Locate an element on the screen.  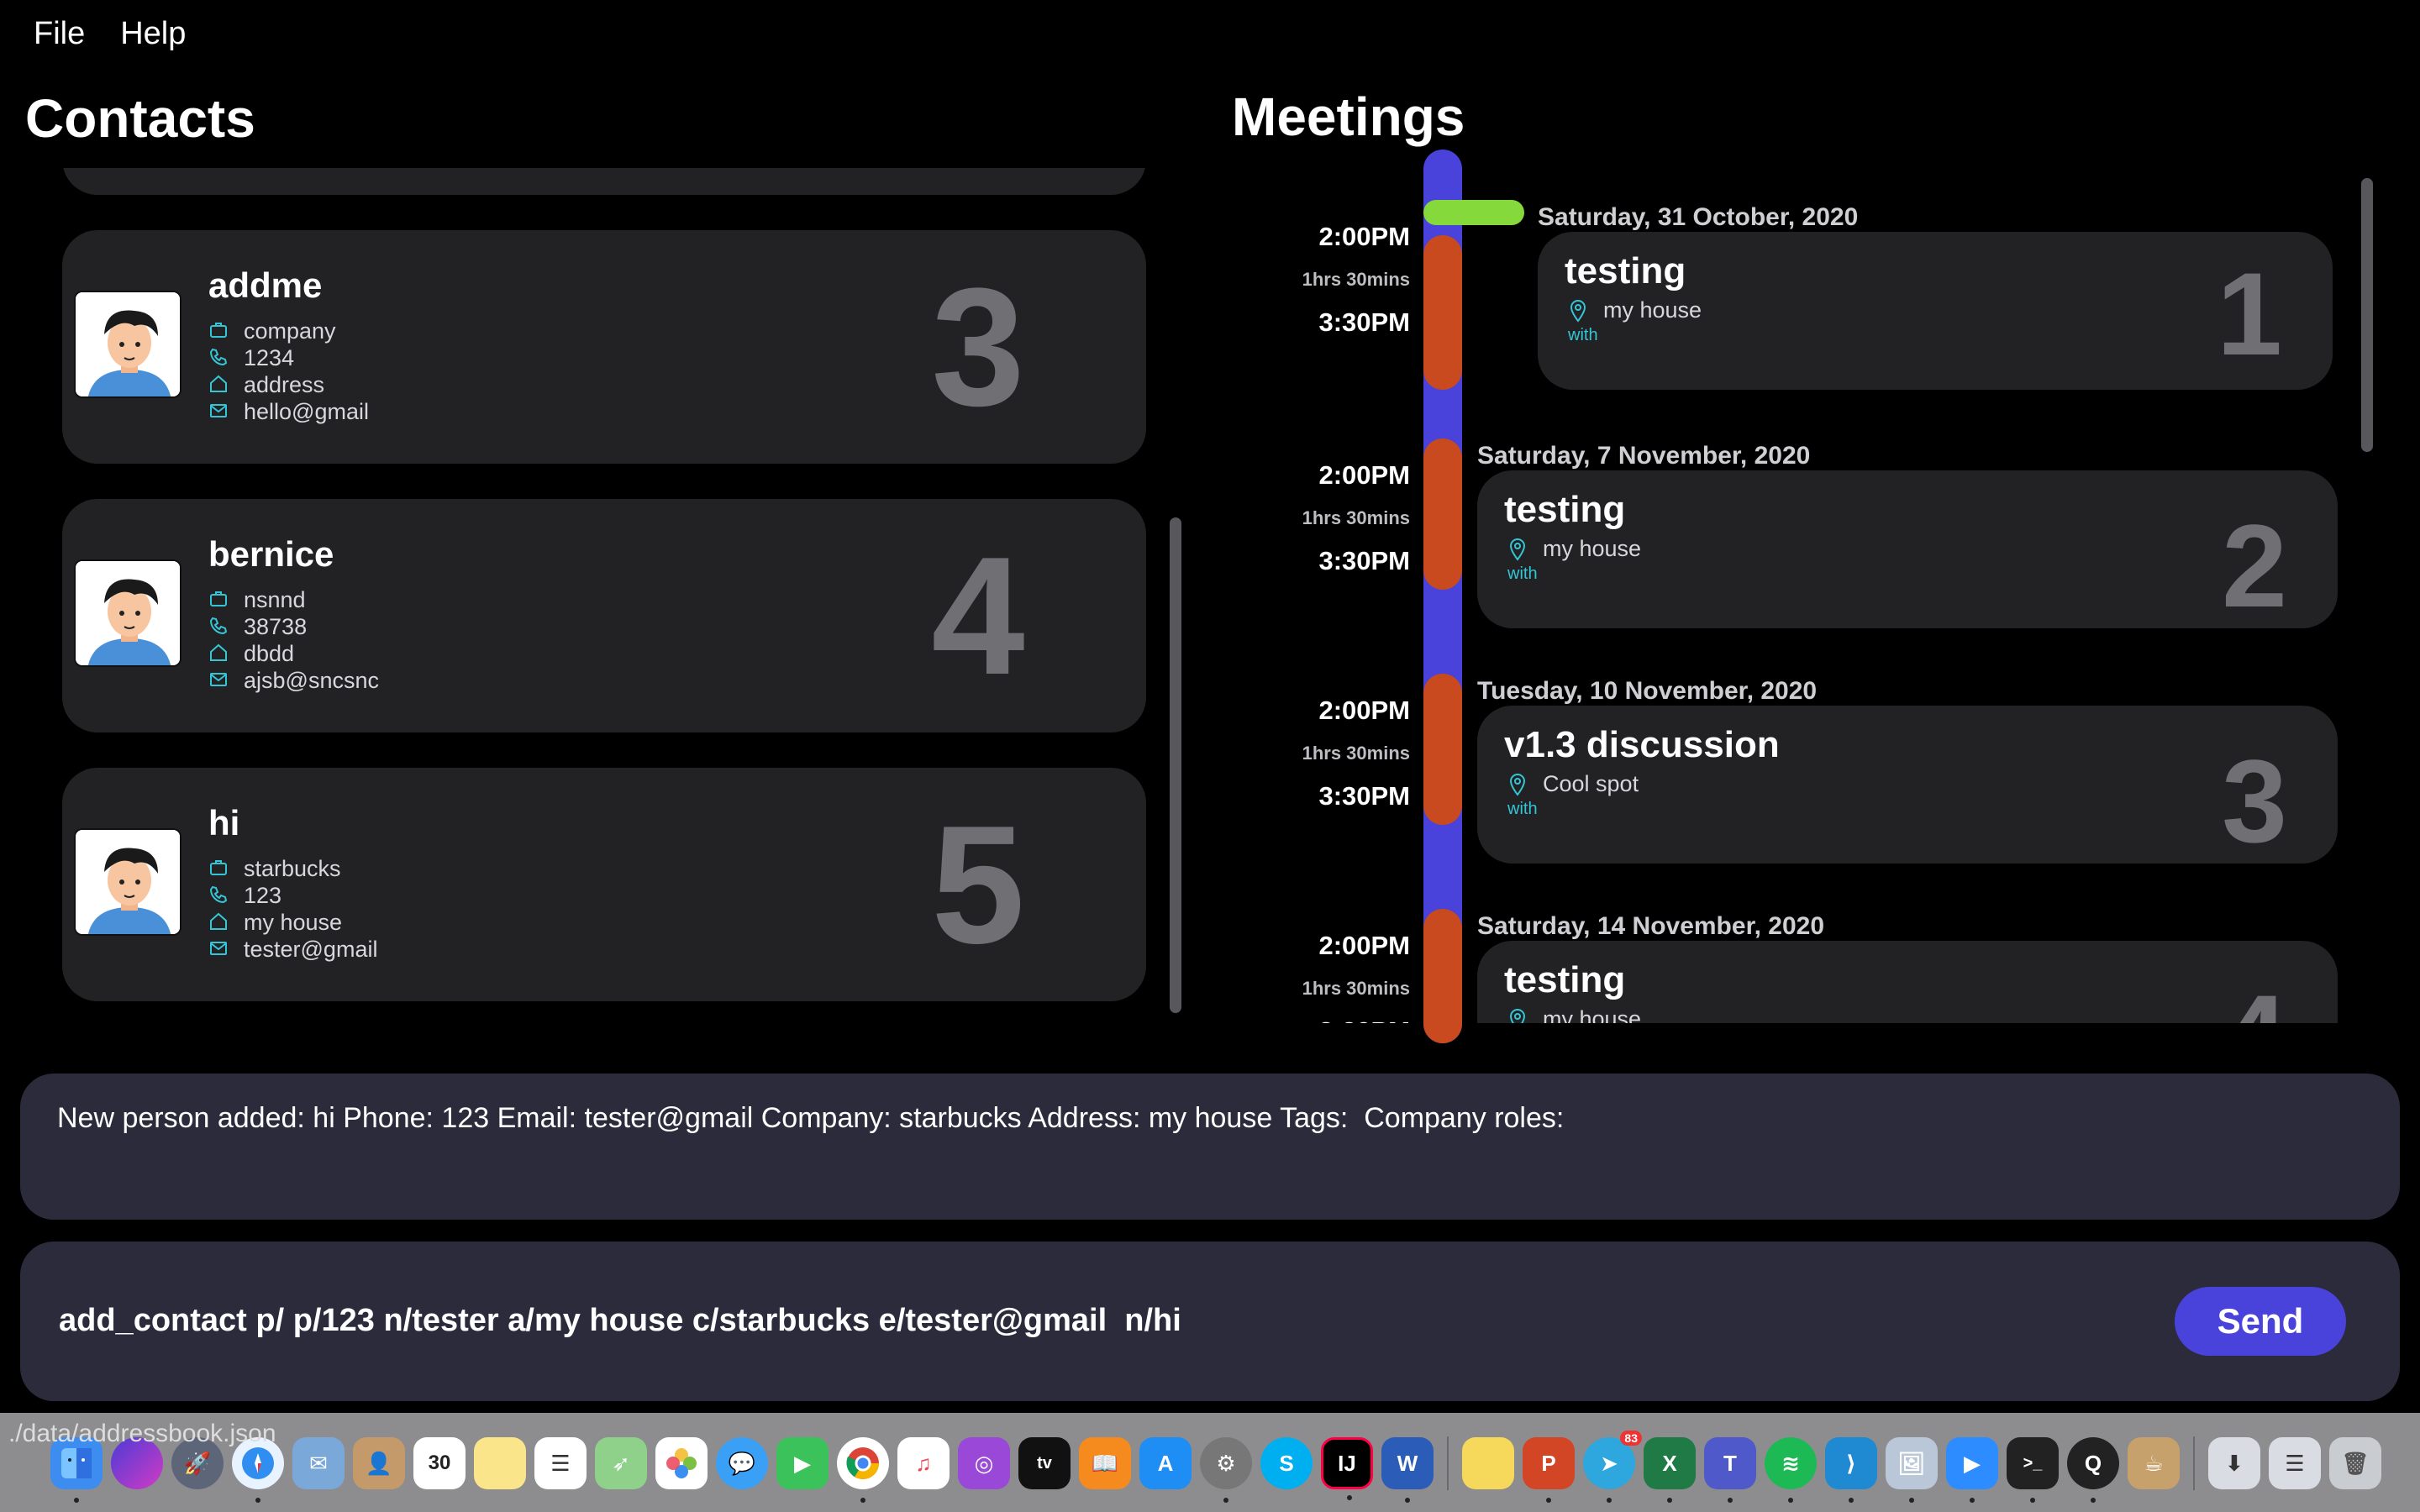
coffee-icon: ☕ is located at coordinates (2154, 1463).